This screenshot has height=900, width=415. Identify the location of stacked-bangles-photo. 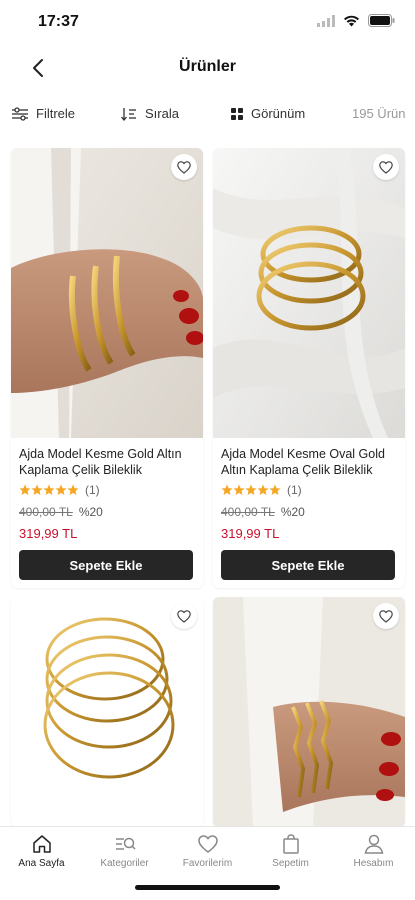
(107, 712).